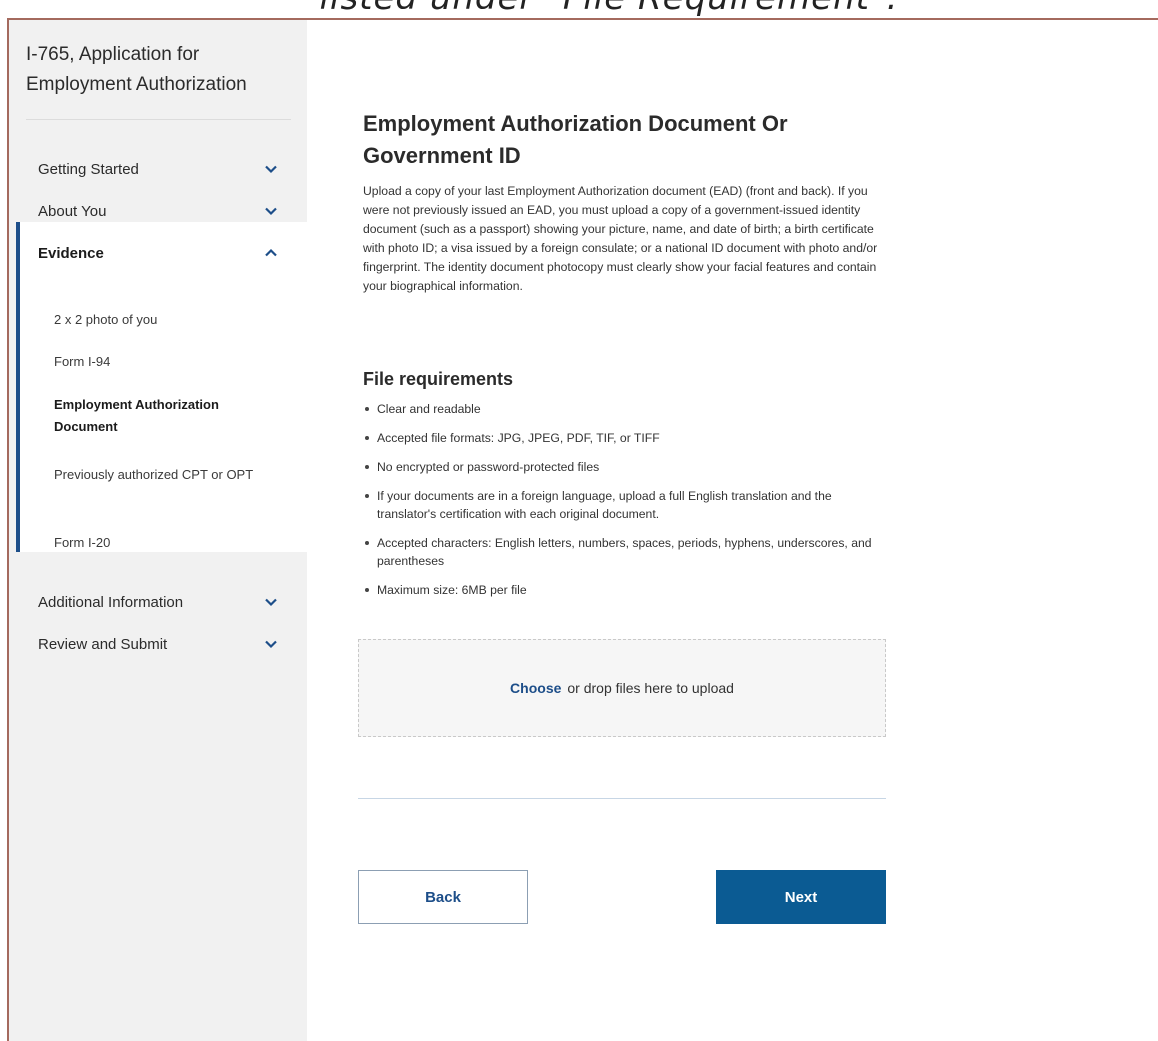 The width and height of the screenshot is (1158, 1041). What do you see at coordinates (159, 362) in the screenshot?
I see `sidebar-subitem-form-i94: Form I-94` at bounding box center [159, 362].